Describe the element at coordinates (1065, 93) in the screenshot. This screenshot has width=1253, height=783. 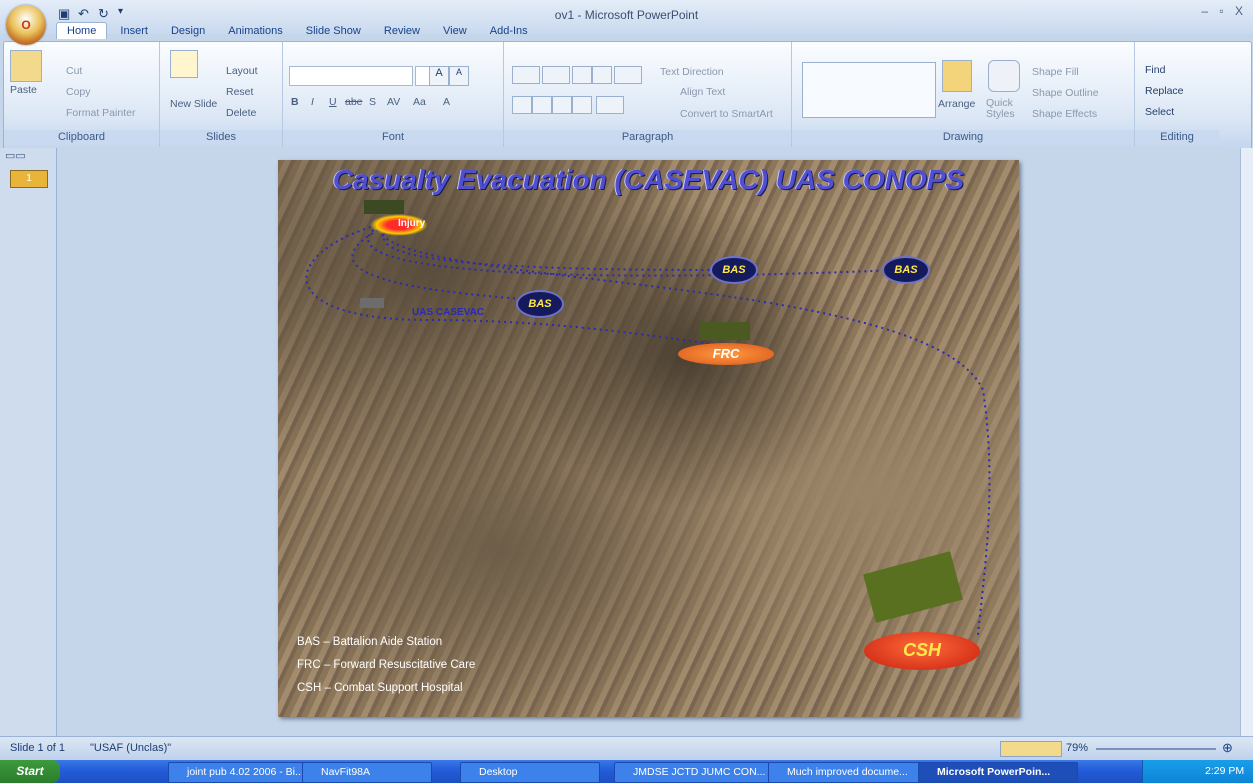
I see `shape-outline-button: Shape Outline` at that location.